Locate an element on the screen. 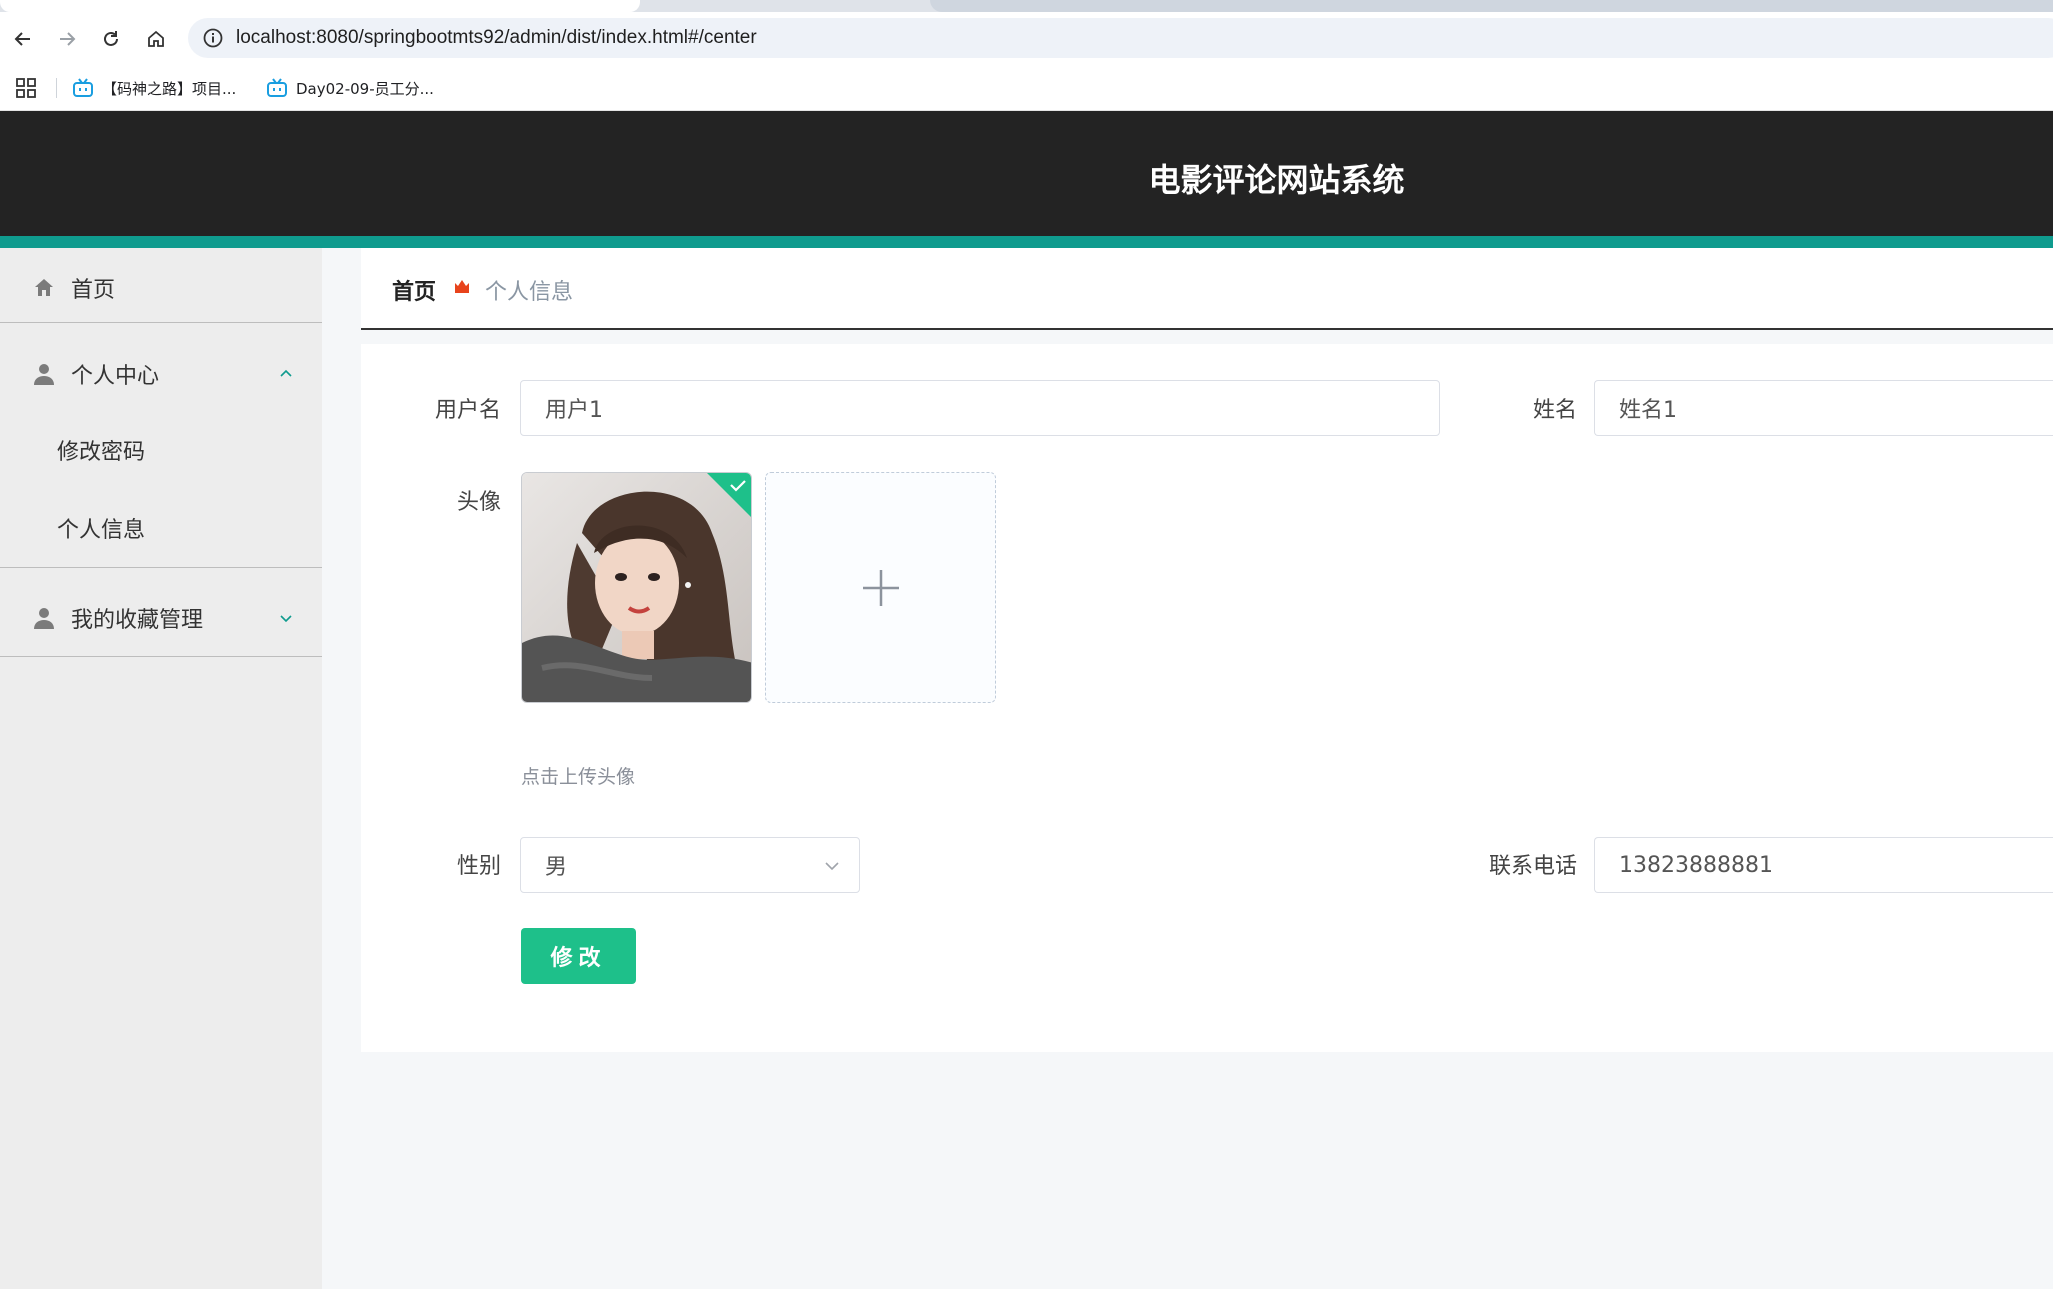 Image resolution: width=2053 pixels, height=1289 pixels. name-input: 姓名1 is located at coordinates (1823, 408).